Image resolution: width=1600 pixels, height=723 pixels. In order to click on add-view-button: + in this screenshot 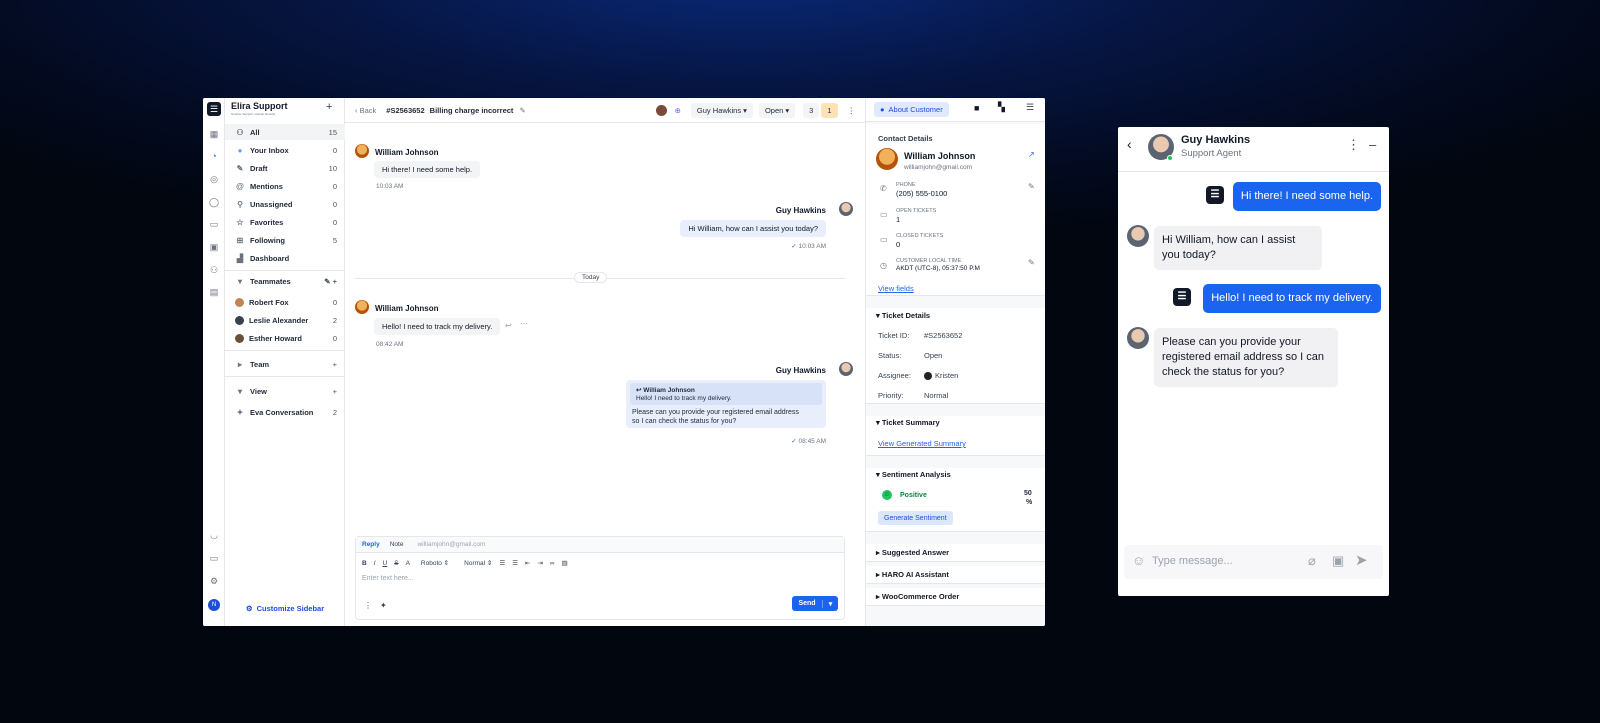, I will do `click(335, 391)`.